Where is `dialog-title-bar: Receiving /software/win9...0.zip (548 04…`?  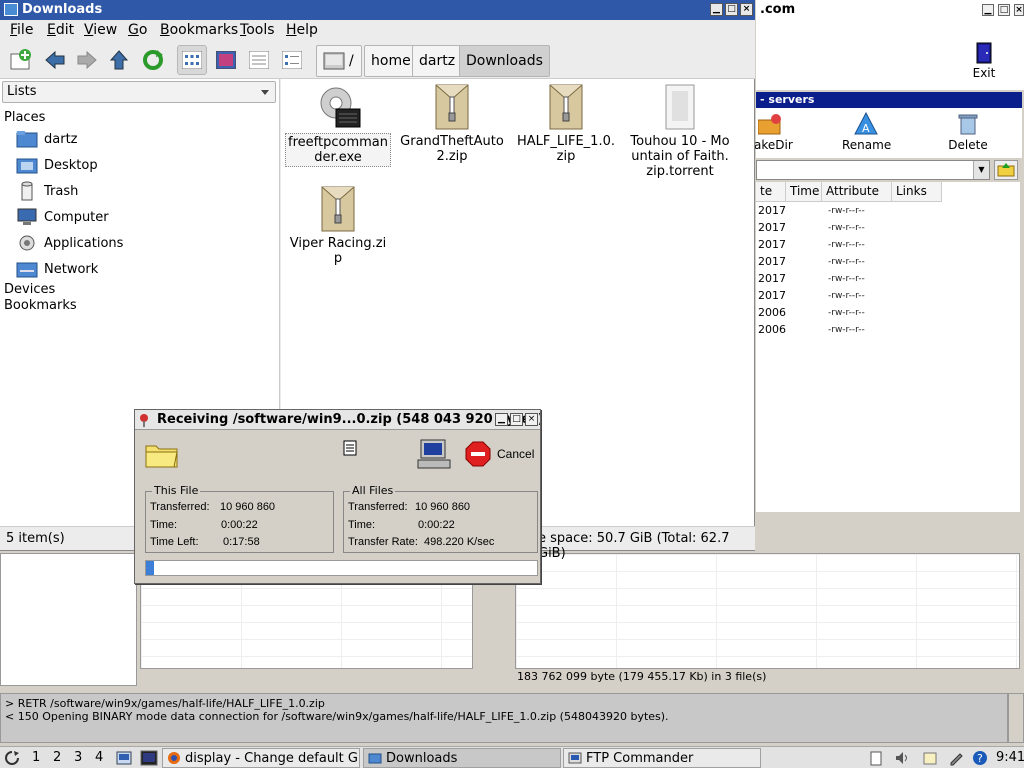 dialog-title-bar: Receiving /software/win9...0.zip (548 04… is located at coordinates (337, 420).